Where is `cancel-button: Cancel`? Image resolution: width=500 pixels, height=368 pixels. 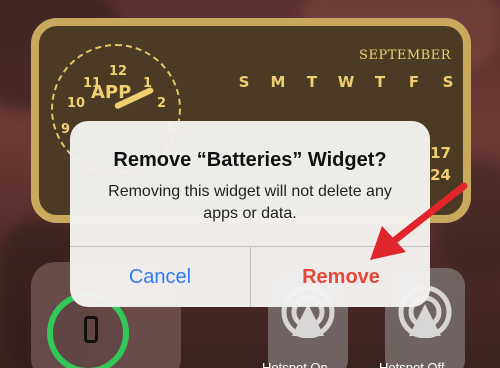
cancel-button: Cancel is located at coordinates (160, 277).